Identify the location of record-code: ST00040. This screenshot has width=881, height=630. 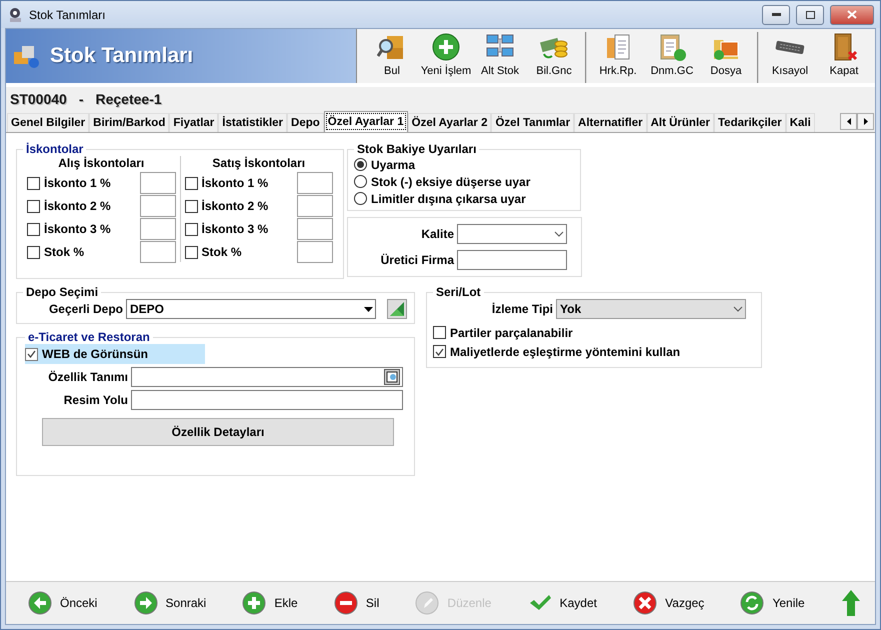
(38, 99).